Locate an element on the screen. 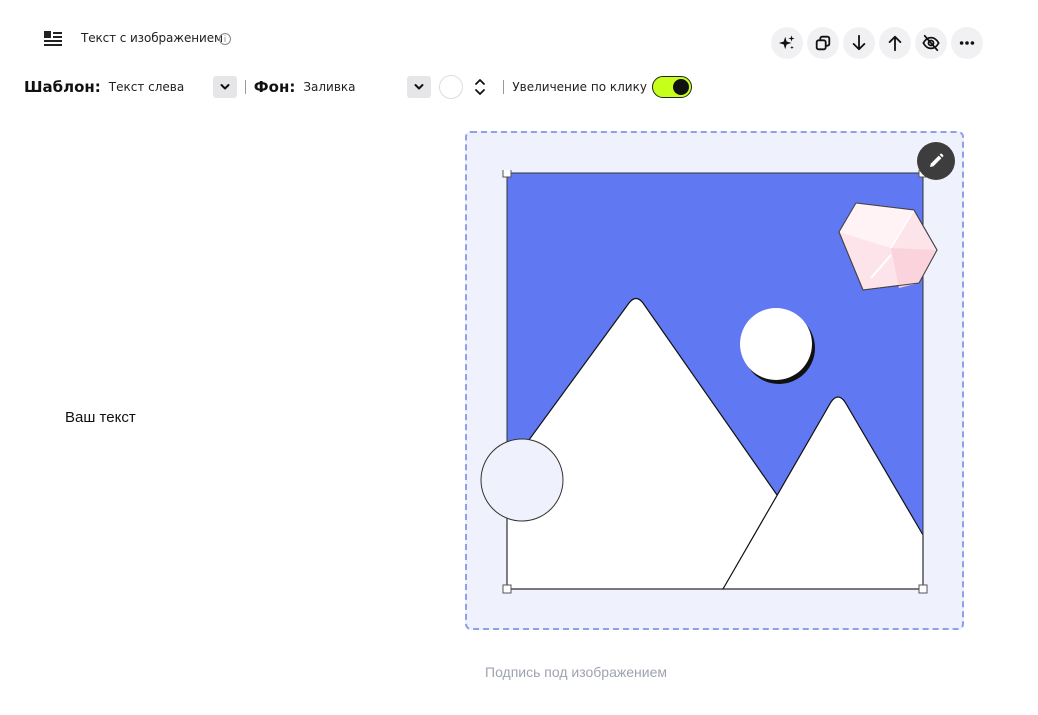 This screenshot has height=715, width=1038. hide-button is located at coordinates (931, 43).